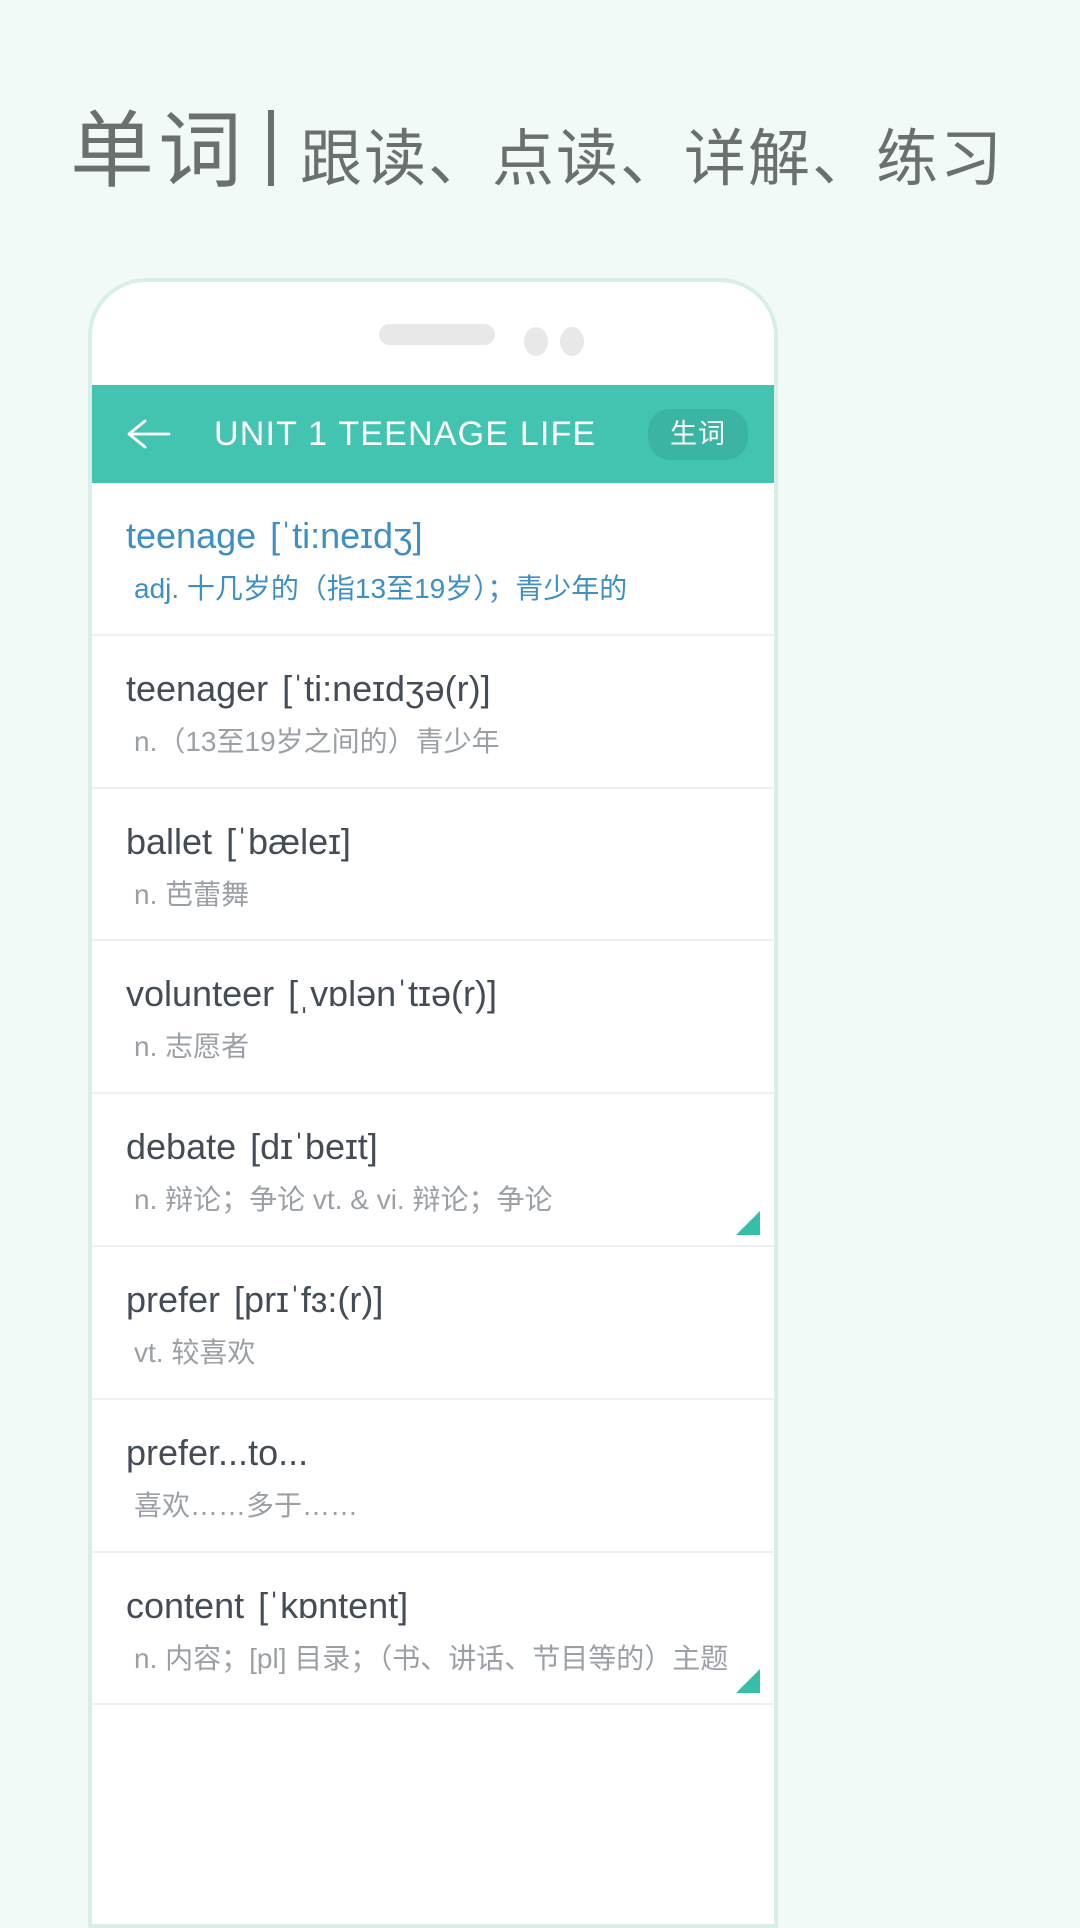 The height and width of the screenshot is (1928, 1080). I want to click on word-definition: n. 芭蕾舞, so click(192, 894).